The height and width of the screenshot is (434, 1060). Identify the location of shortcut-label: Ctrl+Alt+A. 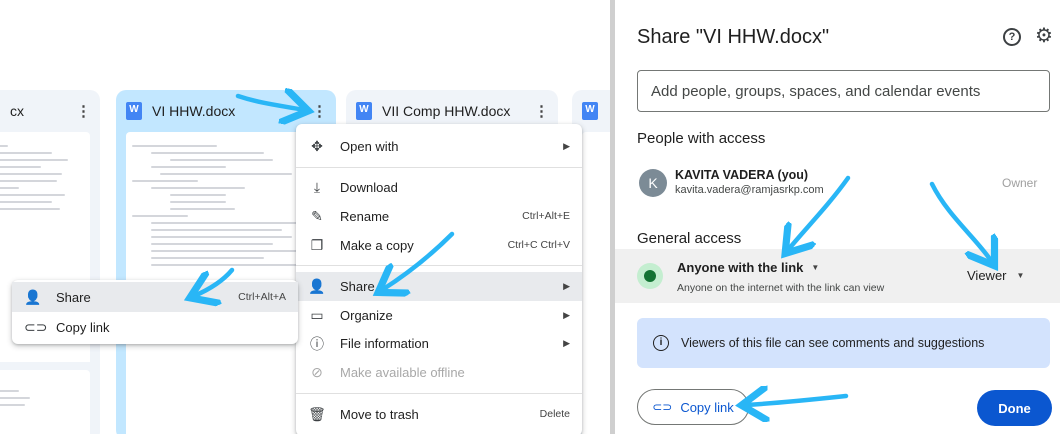
(262, 297).